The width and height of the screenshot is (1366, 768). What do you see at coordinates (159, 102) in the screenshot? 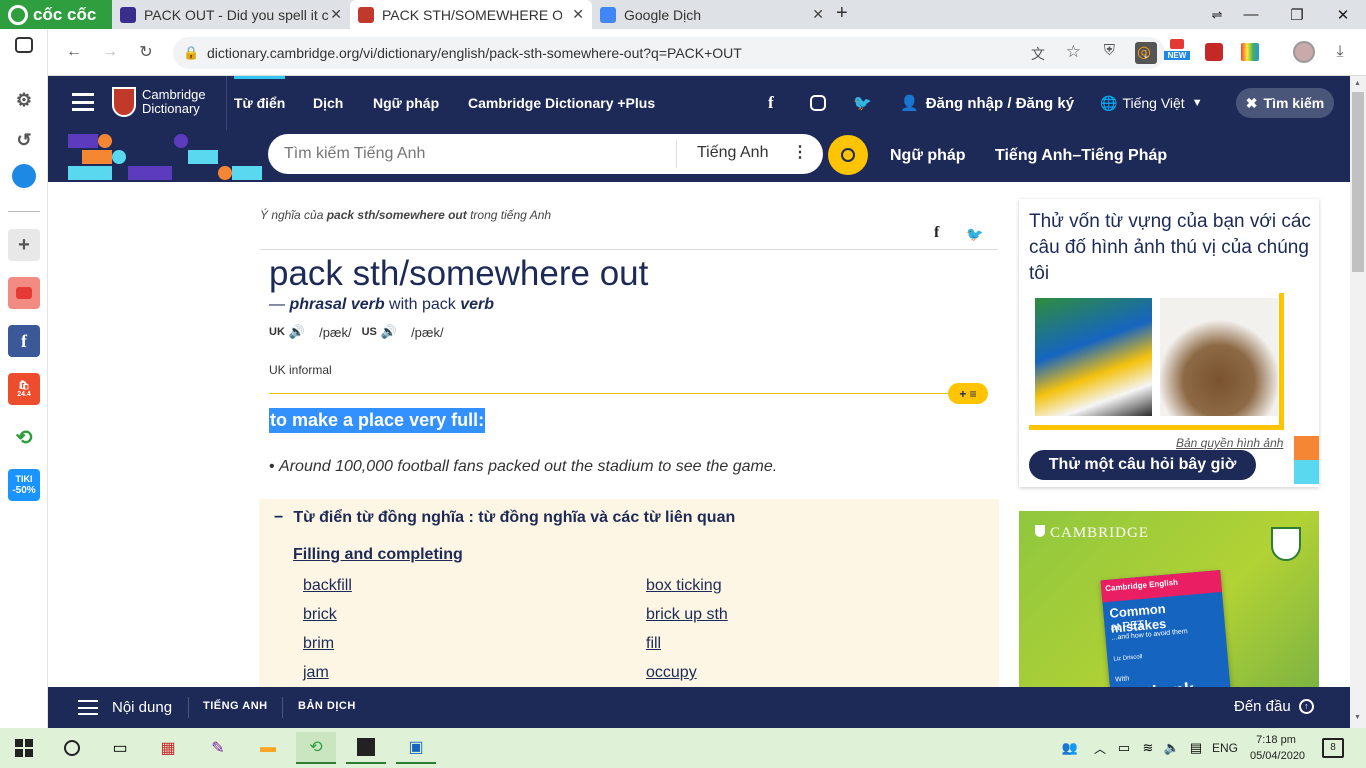
I see `cambridge-logo: Cambridge Dictionary` at bounding box center [159, 102].